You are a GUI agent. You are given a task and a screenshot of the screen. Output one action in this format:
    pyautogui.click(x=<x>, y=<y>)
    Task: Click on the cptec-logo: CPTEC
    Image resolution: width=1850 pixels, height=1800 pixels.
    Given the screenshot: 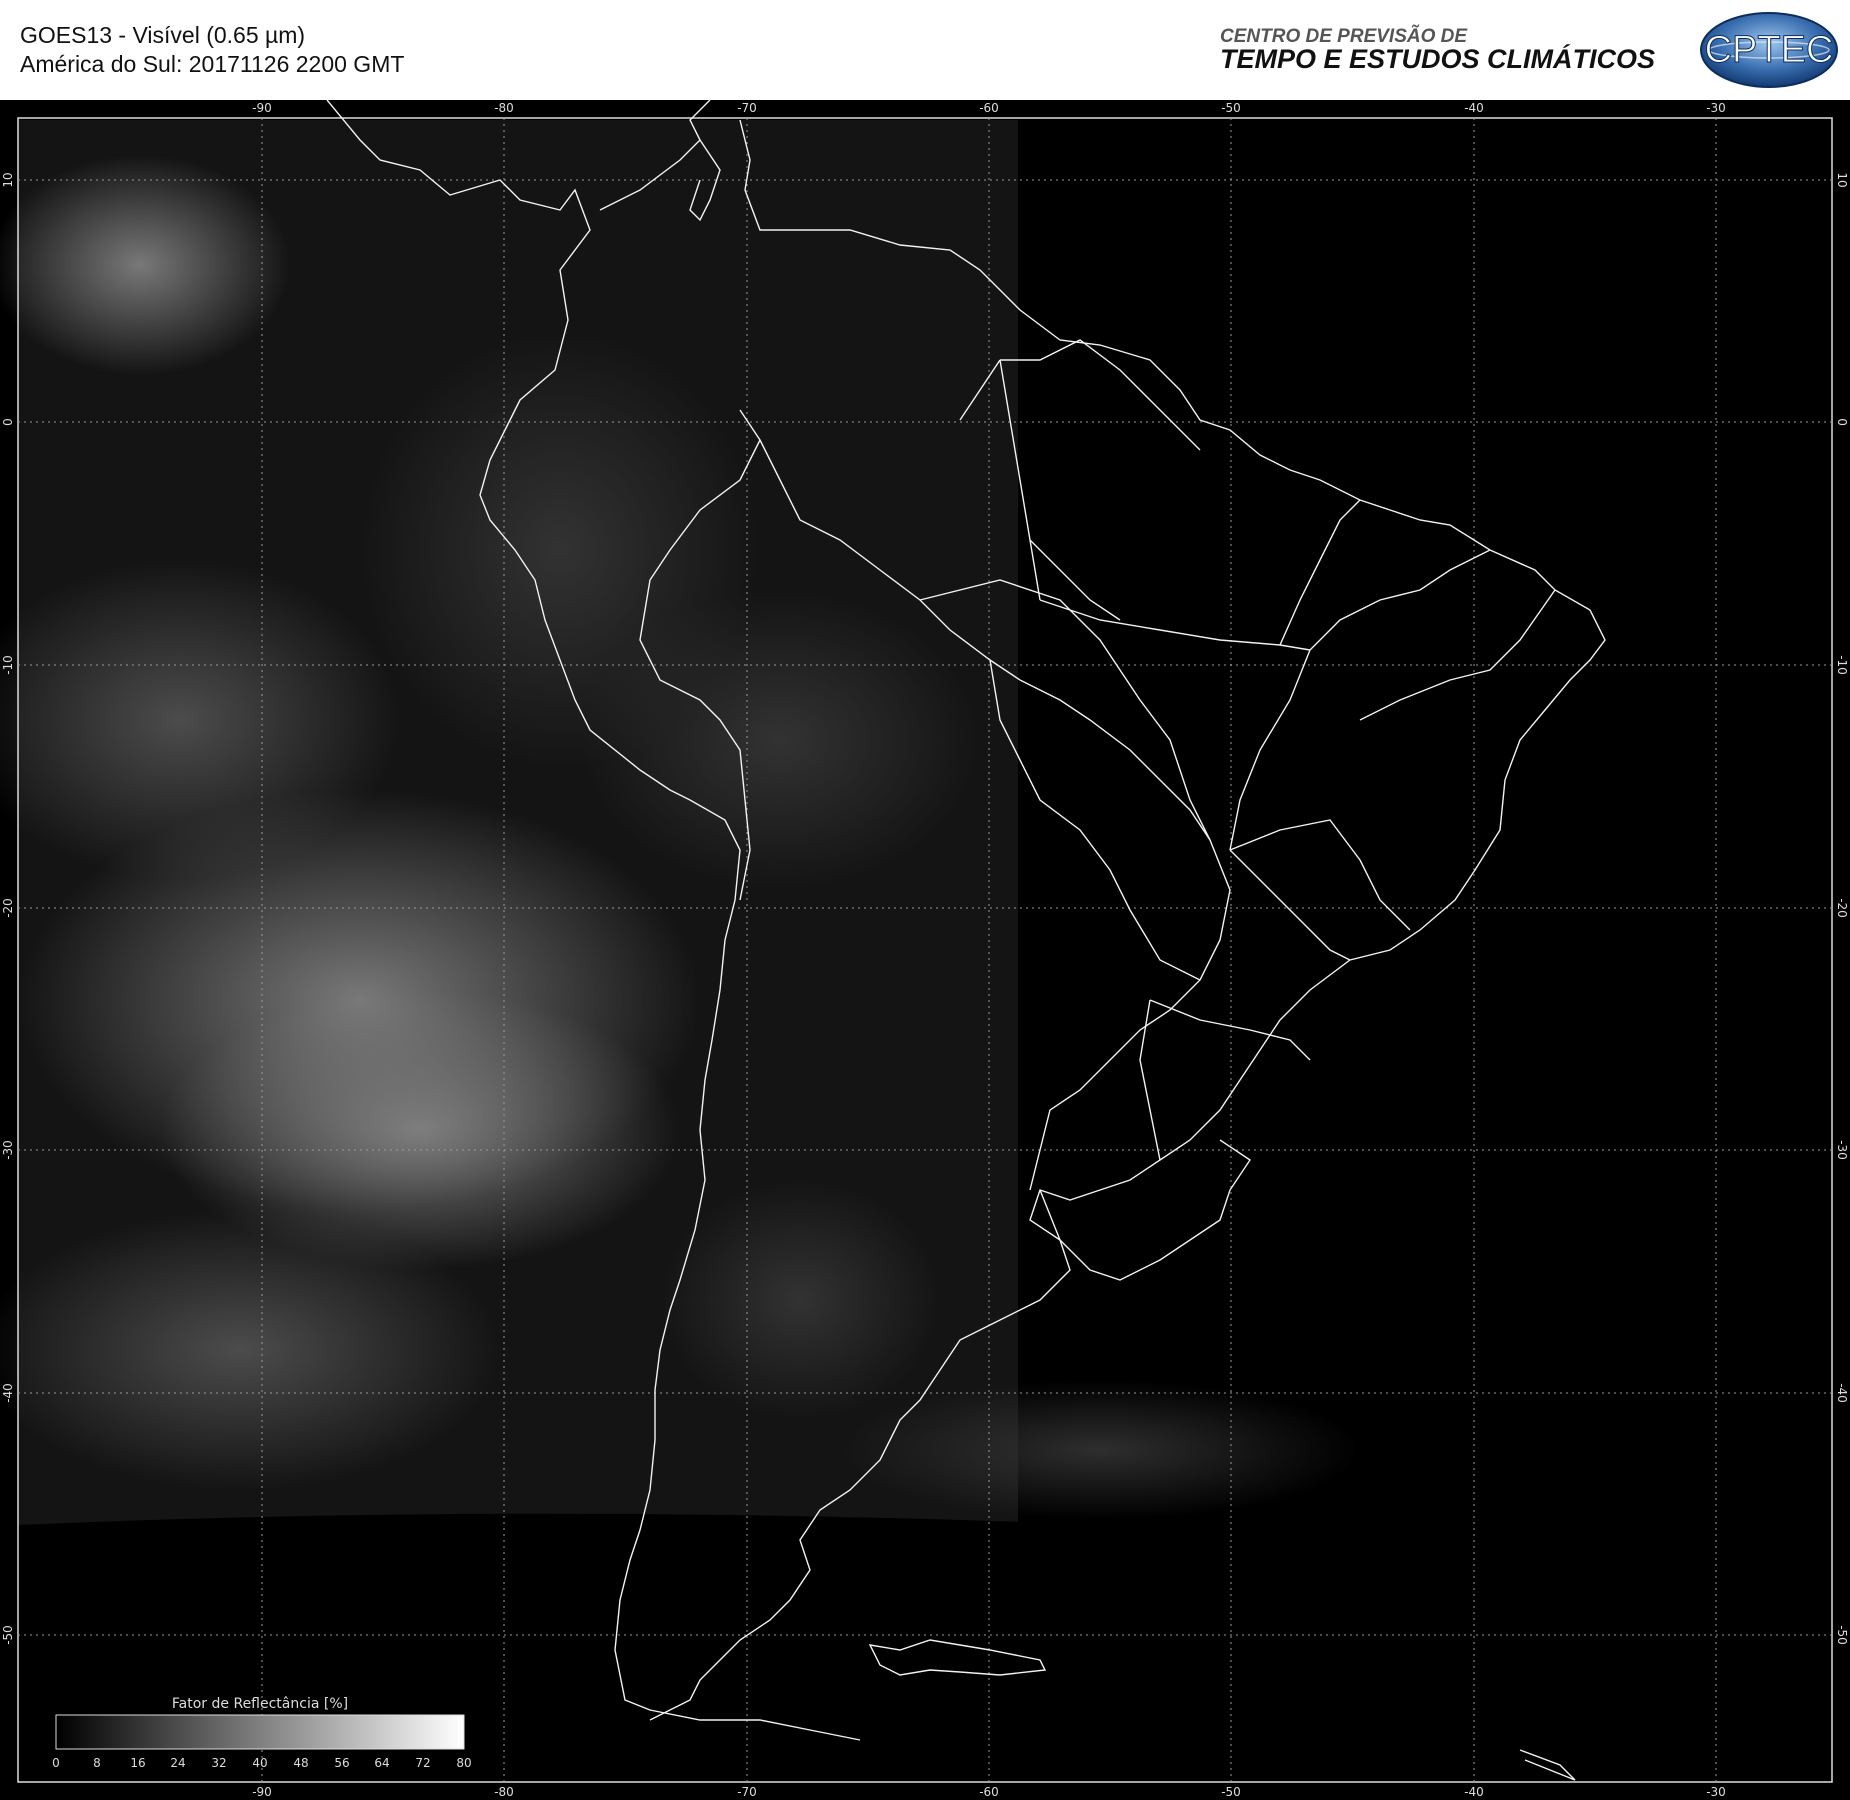 What is the action you would take?
    pyautogui.click(x=1769, y=50)
    